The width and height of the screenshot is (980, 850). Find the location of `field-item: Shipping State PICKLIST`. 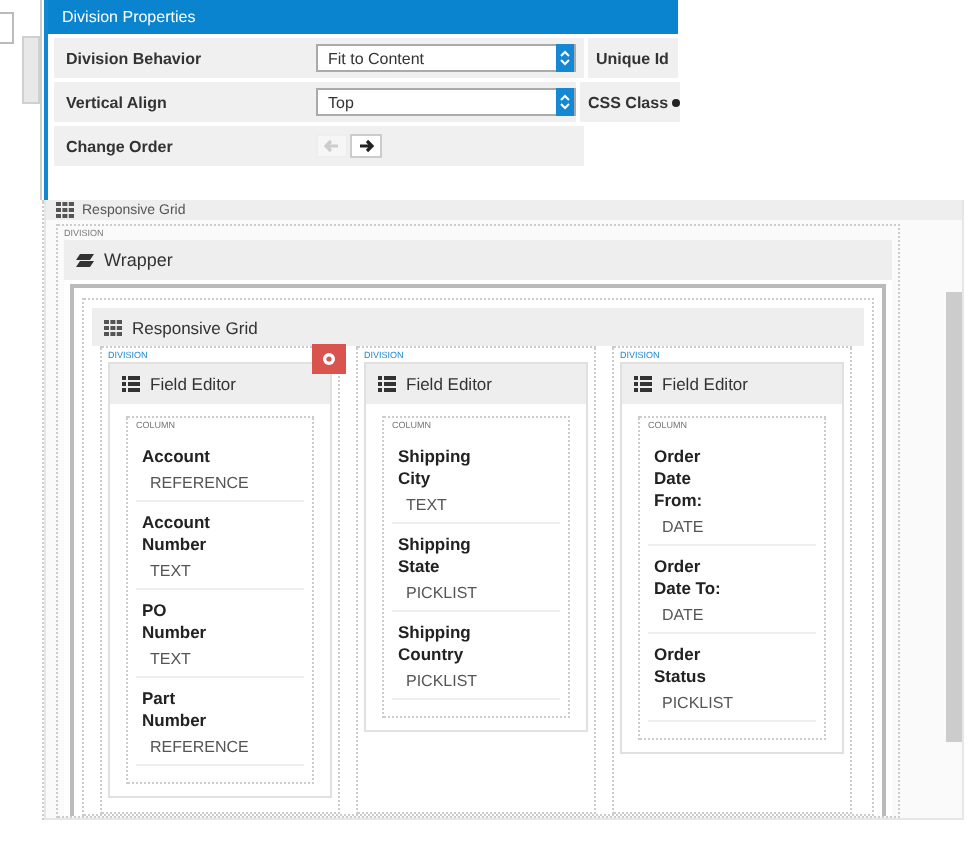

field-item: Shipping State PICKLIST is located at coordinates (476, 568).